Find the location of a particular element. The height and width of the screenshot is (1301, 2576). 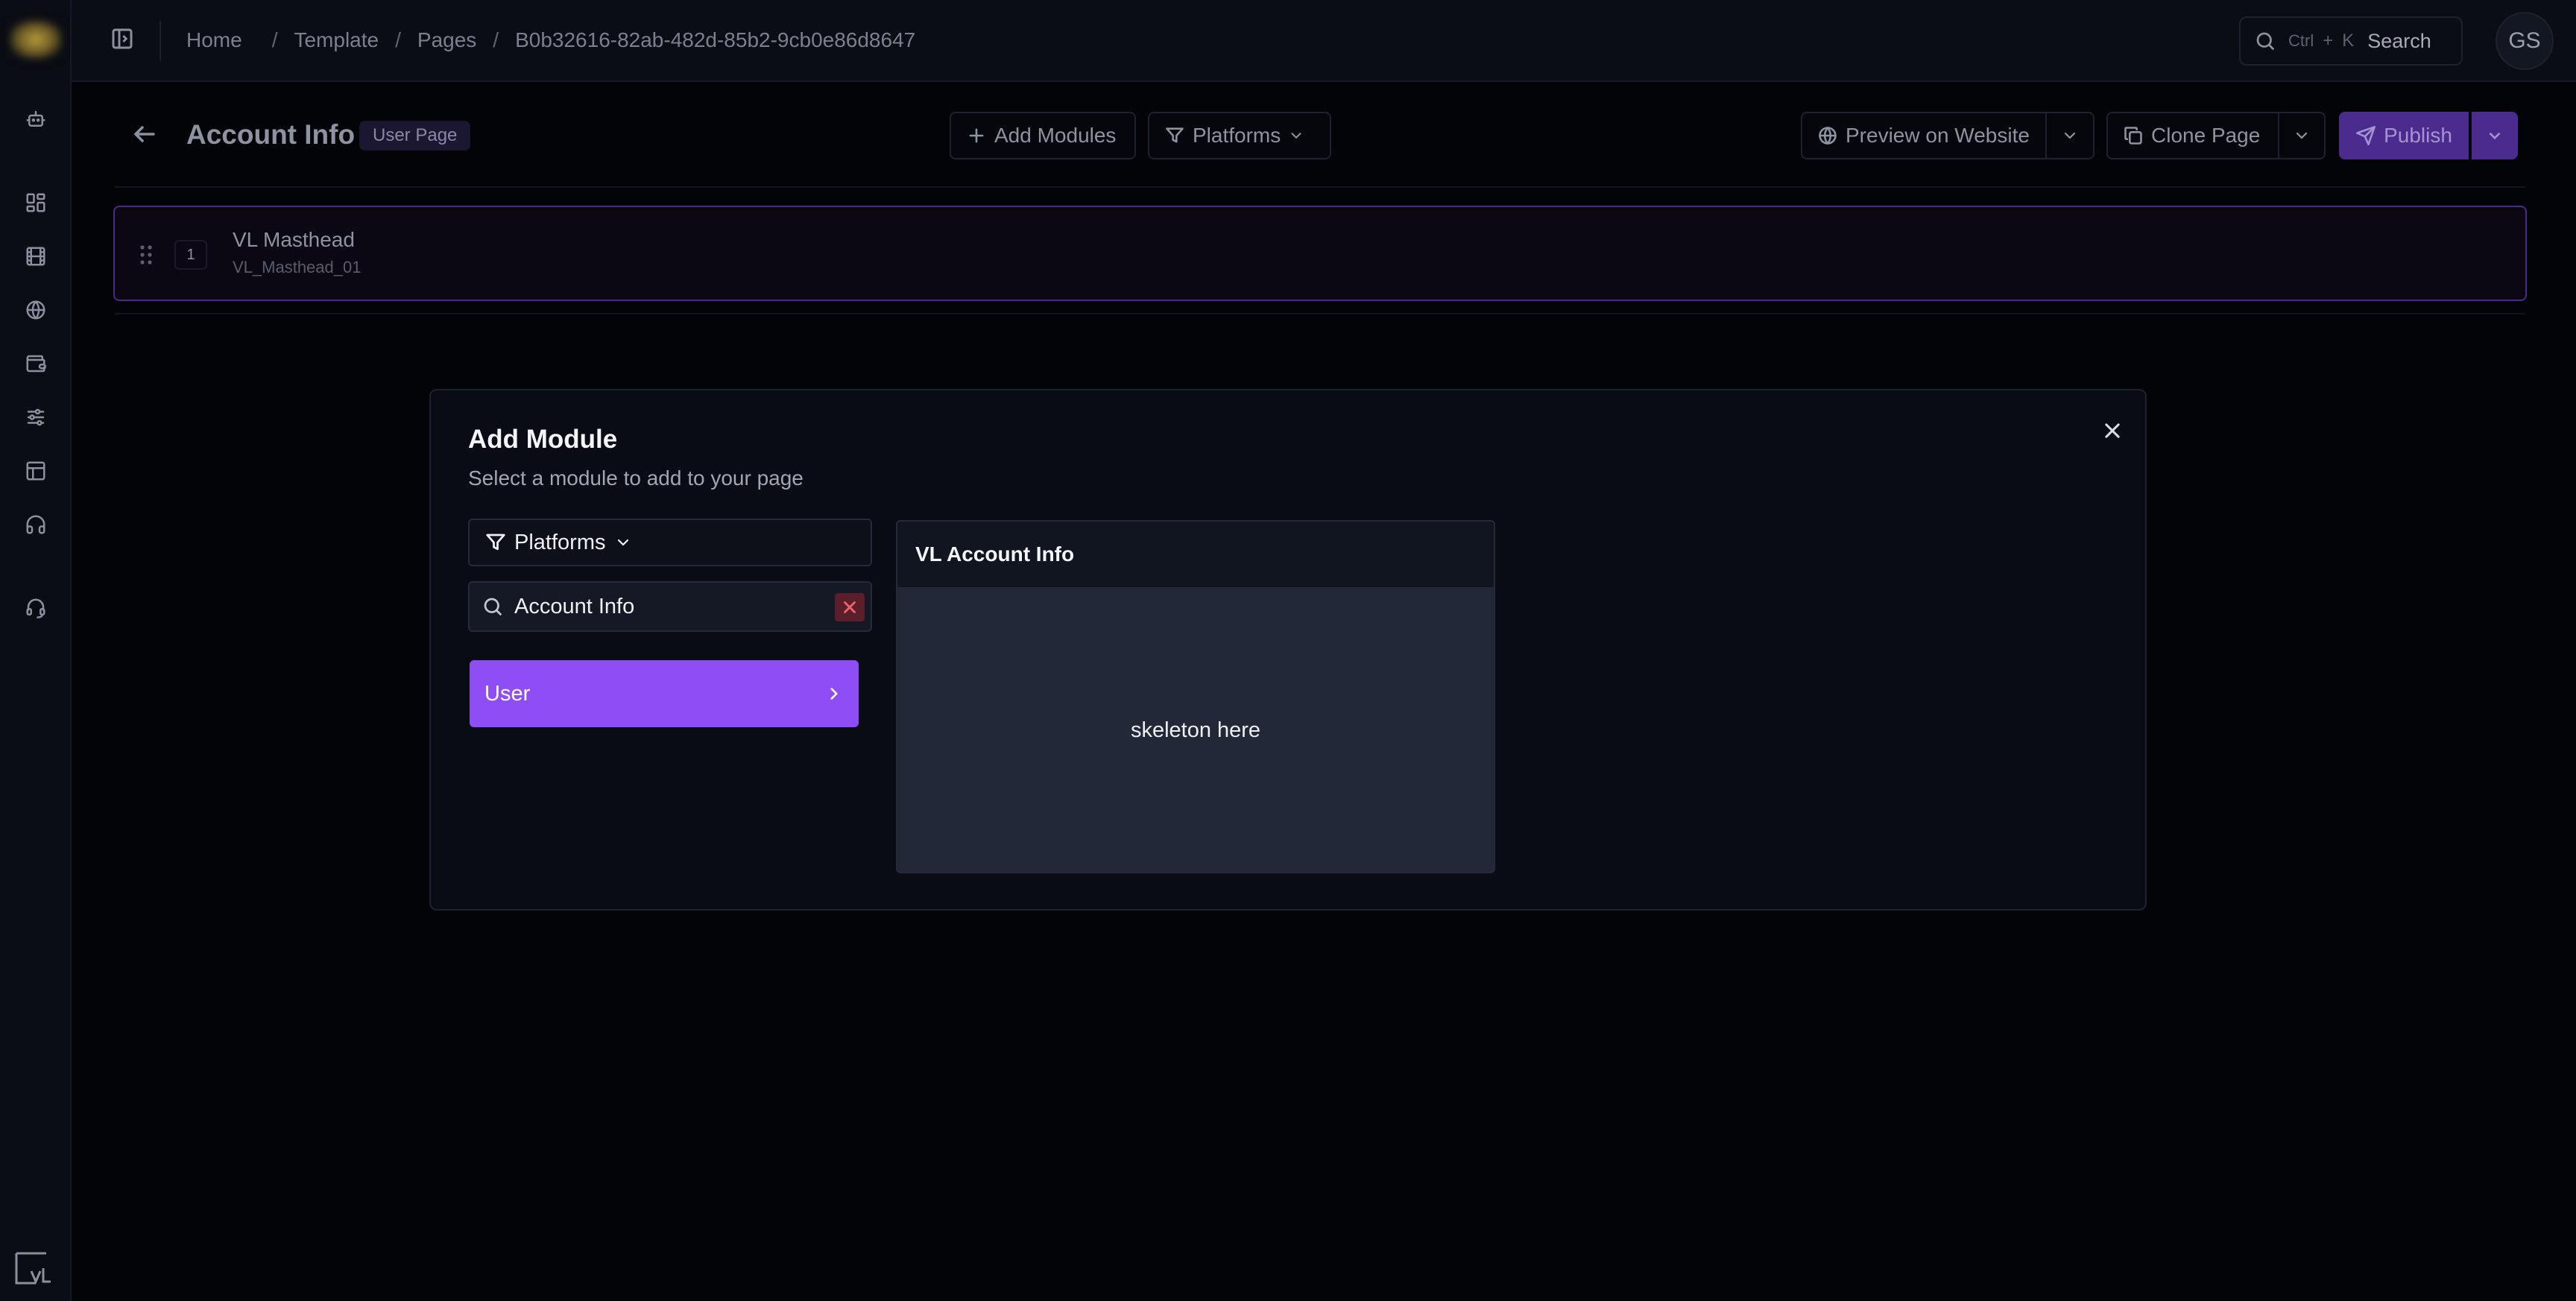

module-search-input is located at coordinates (663, 606).